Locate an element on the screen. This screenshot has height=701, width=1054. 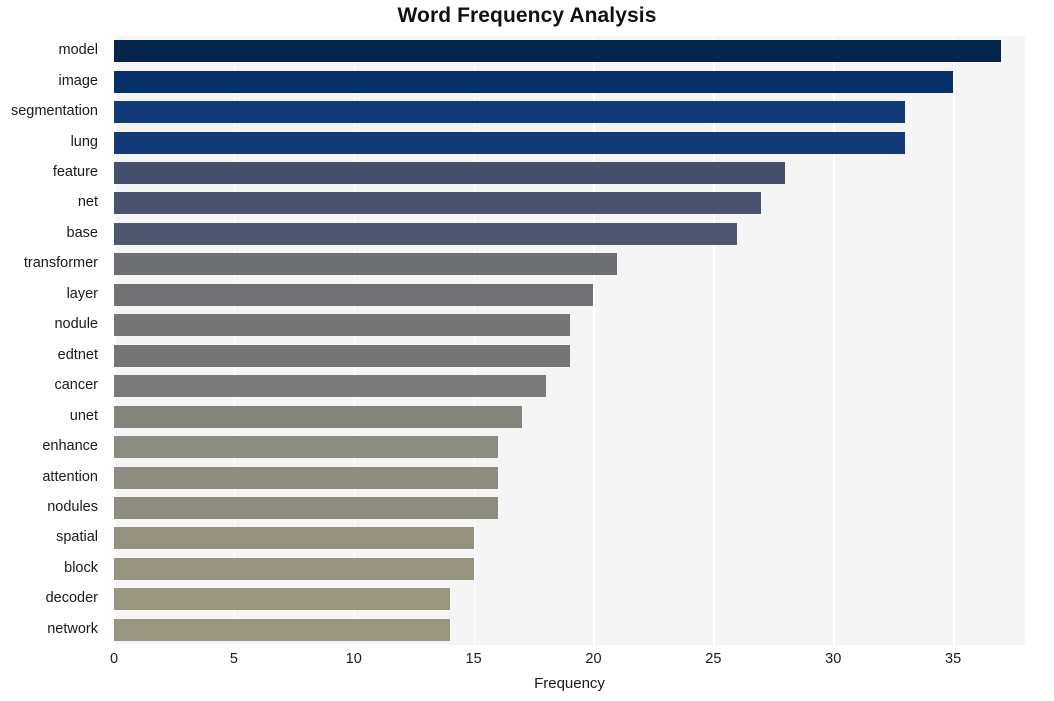
y-tick-label: feature is located at coordinates (75, 172).